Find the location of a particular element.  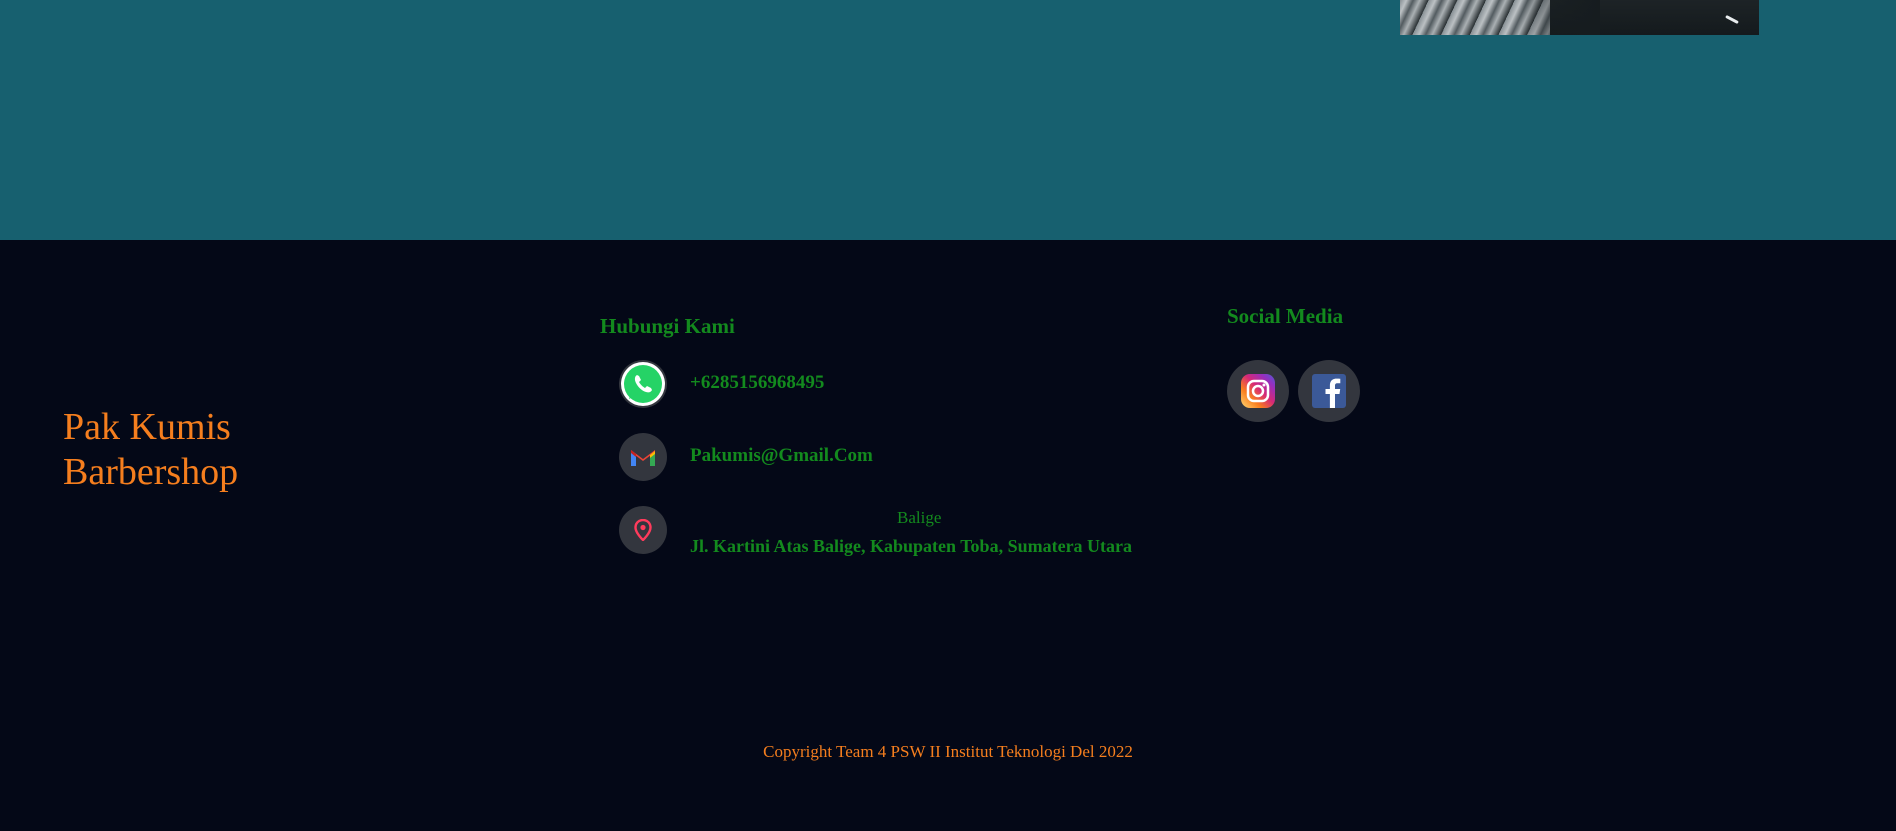

instagram-icon is located at coordinates (1258, 391).